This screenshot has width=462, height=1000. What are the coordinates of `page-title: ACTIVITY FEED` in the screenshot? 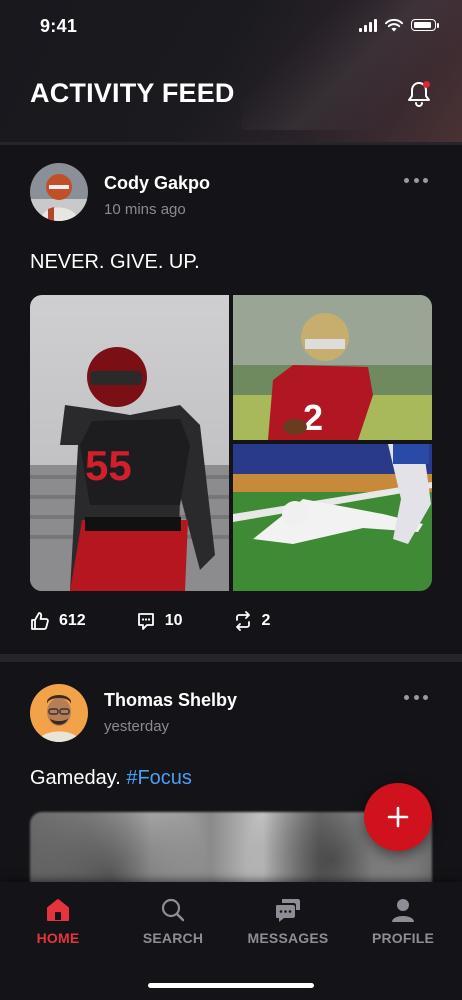 It's located at (132, 93).